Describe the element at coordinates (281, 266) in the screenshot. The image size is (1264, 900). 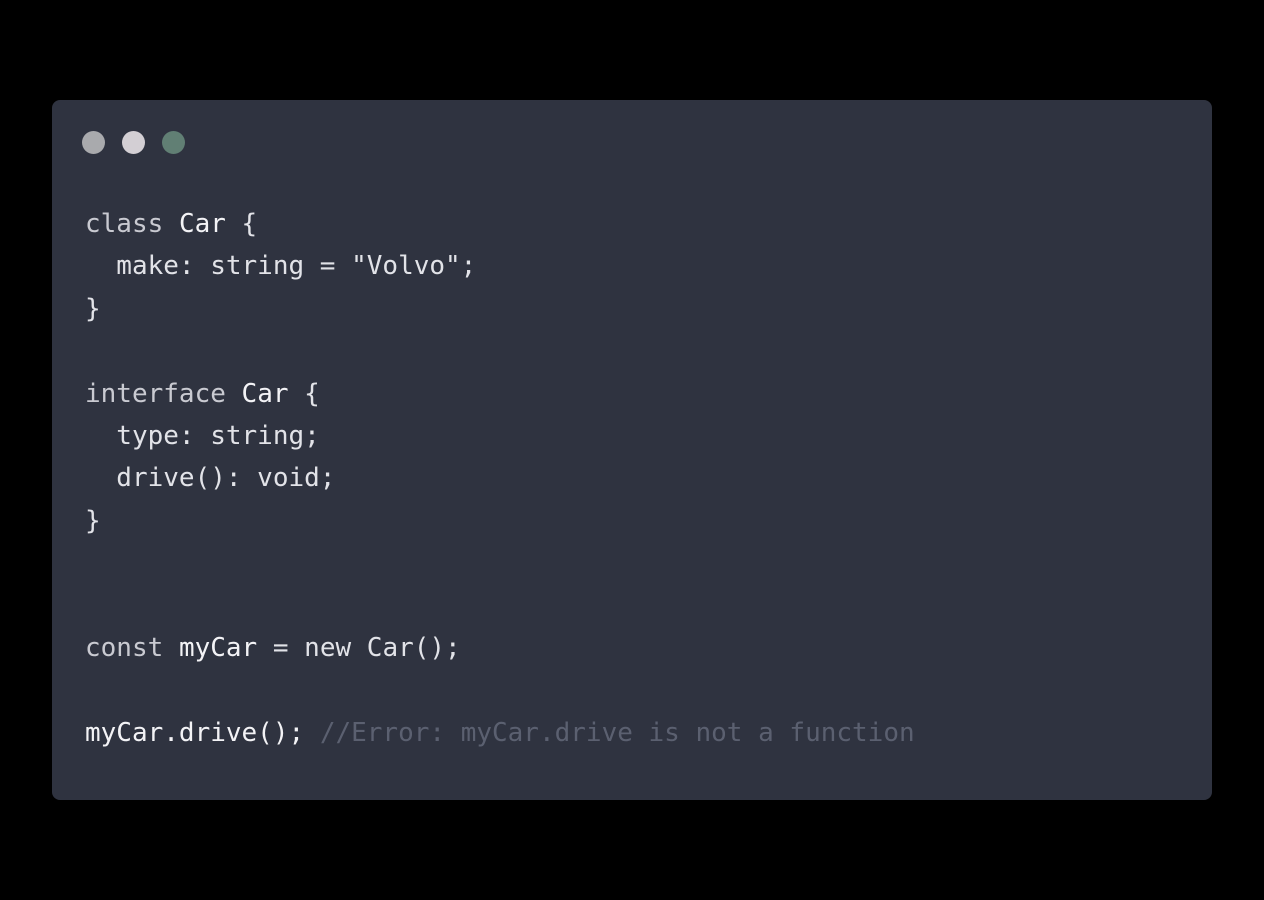
I see `code-line: make: string = "Volvo";` at that location.